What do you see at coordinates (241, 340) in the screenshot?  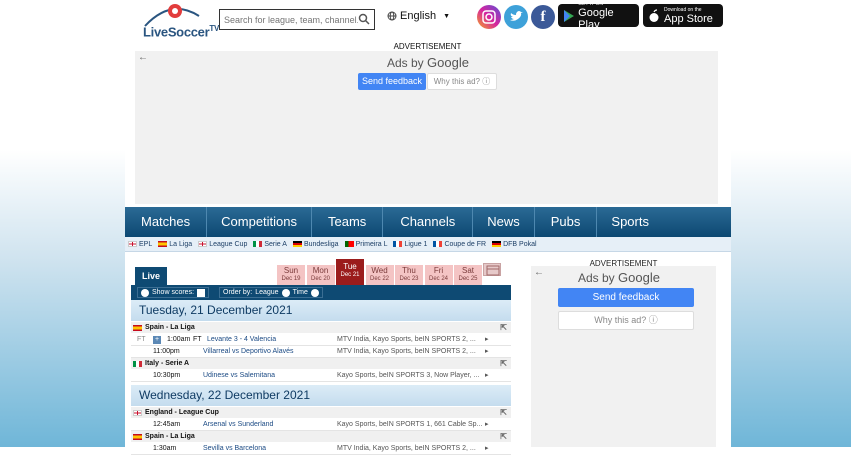 I see `match-name: Levante 3 - 4 Valencia` at bounding box center [241, 340].